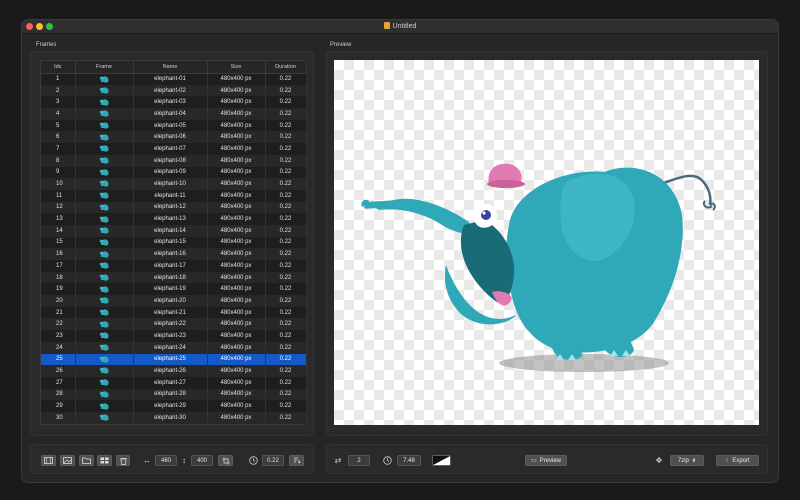 Image resolution: width=800 pixels, height=500 pixels. What do you see at coordinates (48, 460) in the screenshot?
I see `add-frames-button` at bounding box center [48, 460].